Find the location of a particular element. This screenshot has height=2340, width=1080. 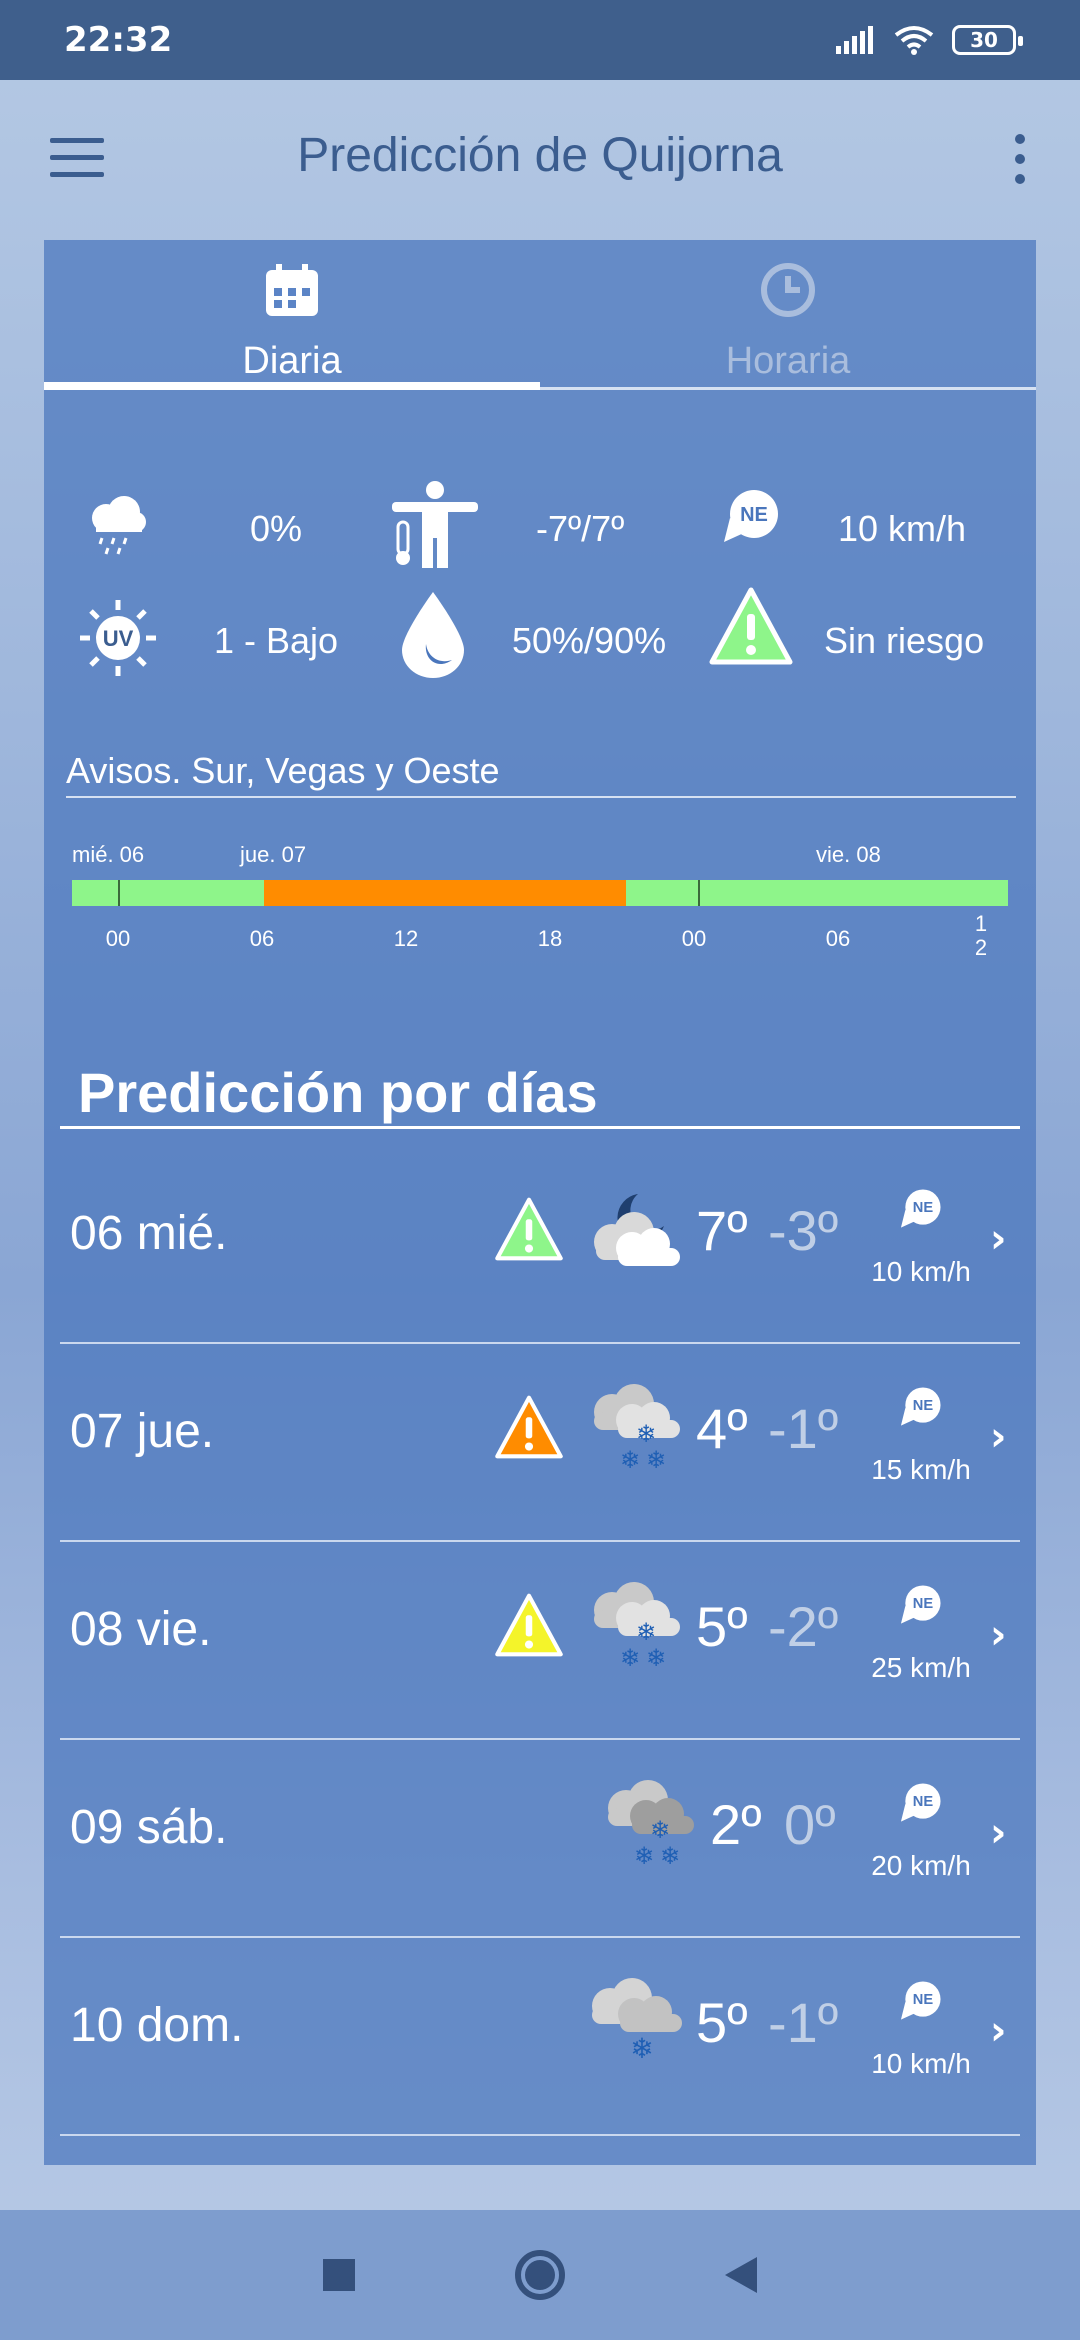

temperature-range: -7º/7º is located at coordinates (580, 528).